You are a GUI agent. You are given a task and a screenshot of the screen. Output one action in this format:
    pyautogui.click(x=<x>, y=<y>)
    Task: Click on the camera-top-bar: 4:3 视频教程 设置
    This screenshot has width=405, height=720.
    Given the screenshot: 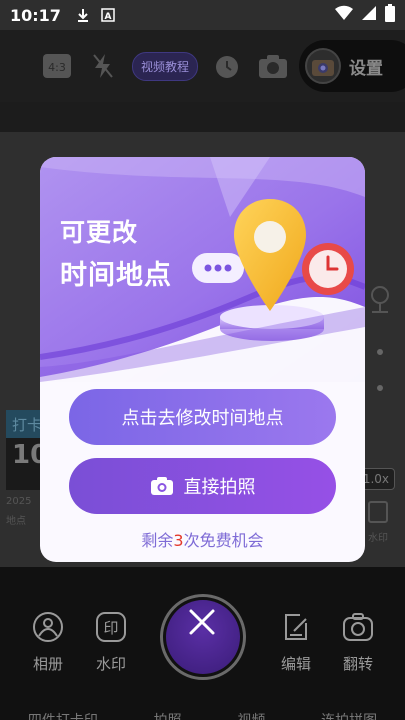 What is the action you would take?
    pyautogui.click(x=202, y=66)
    